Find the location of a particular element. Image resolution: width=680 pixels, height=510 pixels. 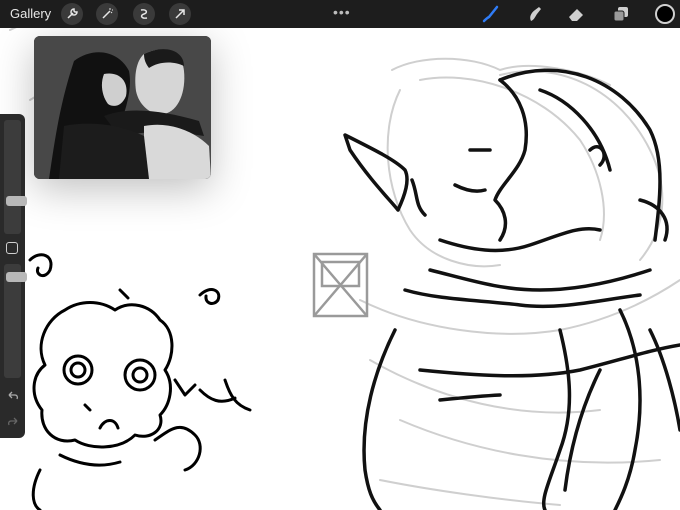

left-sidebar is located at coordinates (13, 276).